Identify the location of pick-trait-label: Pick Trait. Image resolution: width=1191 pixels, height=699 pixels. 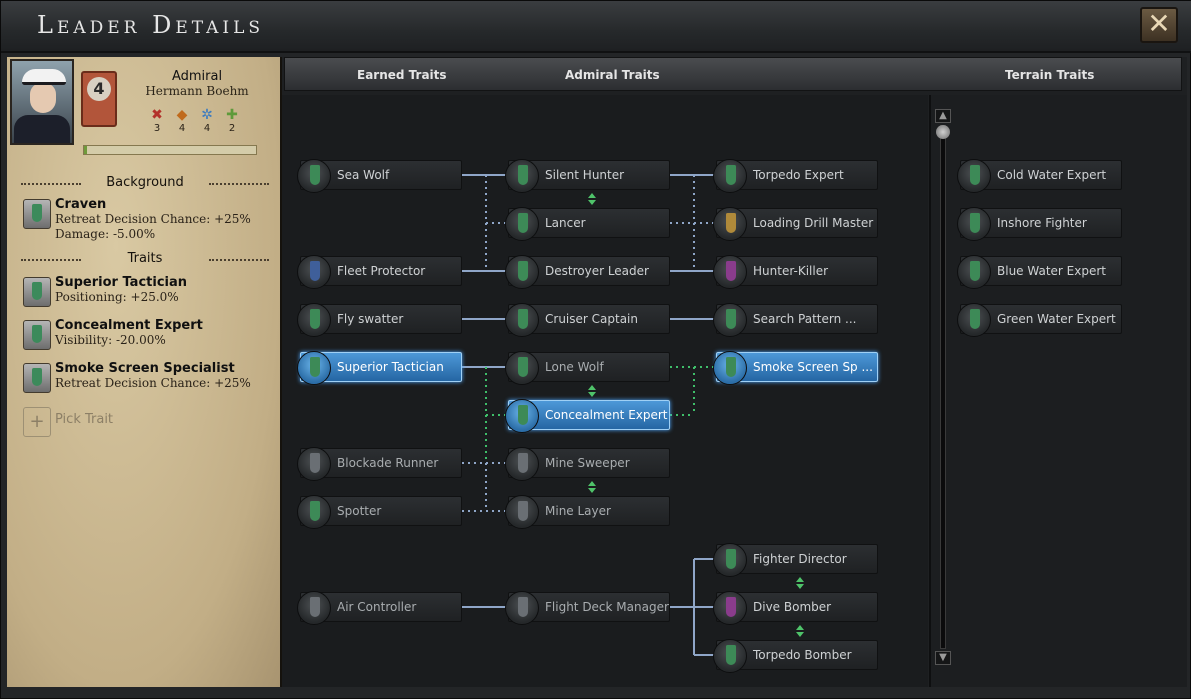
(84, 419).